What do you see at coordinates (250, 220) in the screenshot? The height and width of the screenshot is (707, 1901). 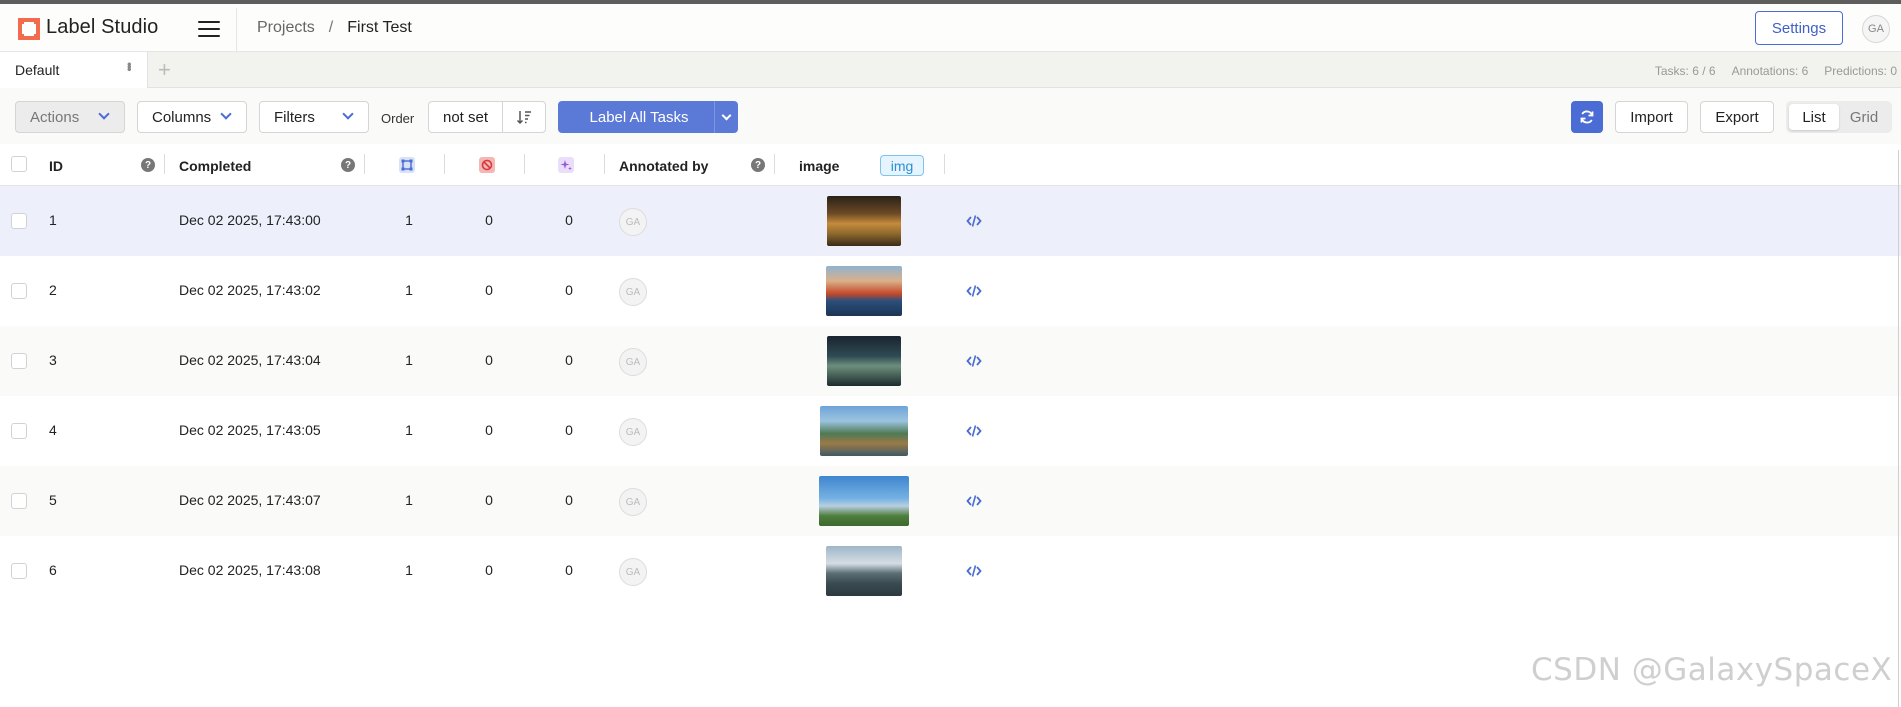 I see `cell-completed: Dec 02 2025, 17:43:00` at bounding box center [250, 220].